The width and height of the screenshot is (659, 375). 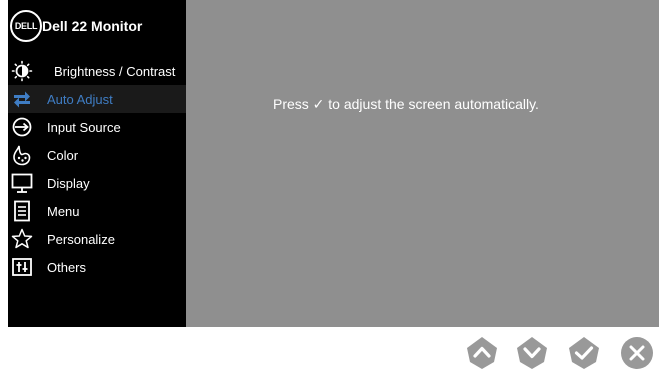 I want to click on menu-item-input-source: Input Source, so click(x=97, y=127).